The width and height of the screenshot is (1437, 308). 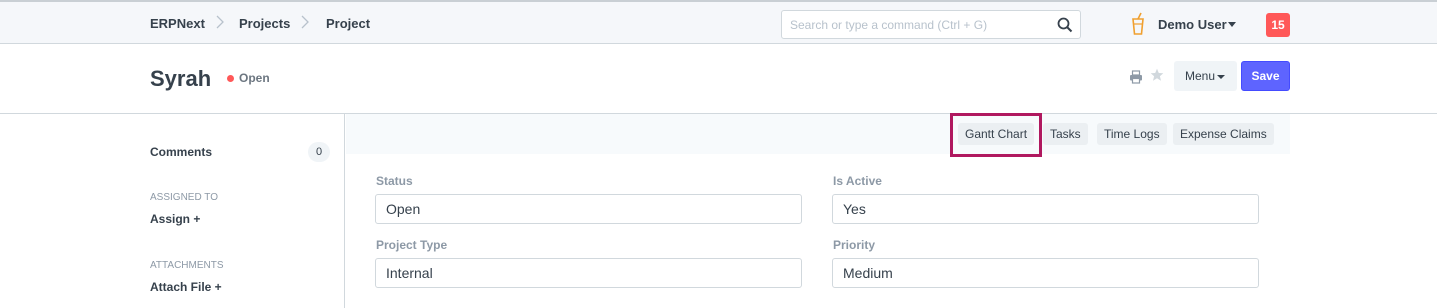 What do you see at coordinates (230, 78) in the screenshot?
I see `status-indicator-dot` at bounding box center [230, 78].